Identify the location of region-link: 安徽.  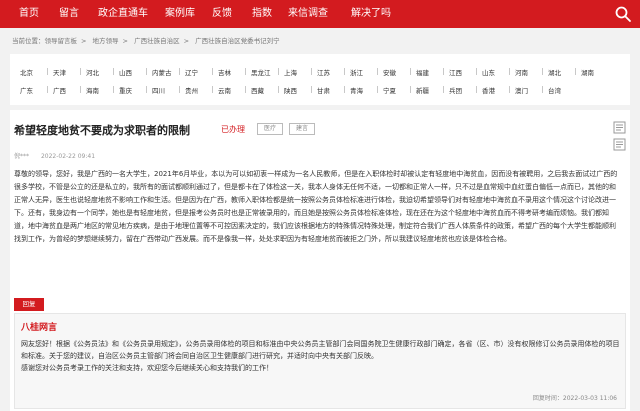
(389, 72).